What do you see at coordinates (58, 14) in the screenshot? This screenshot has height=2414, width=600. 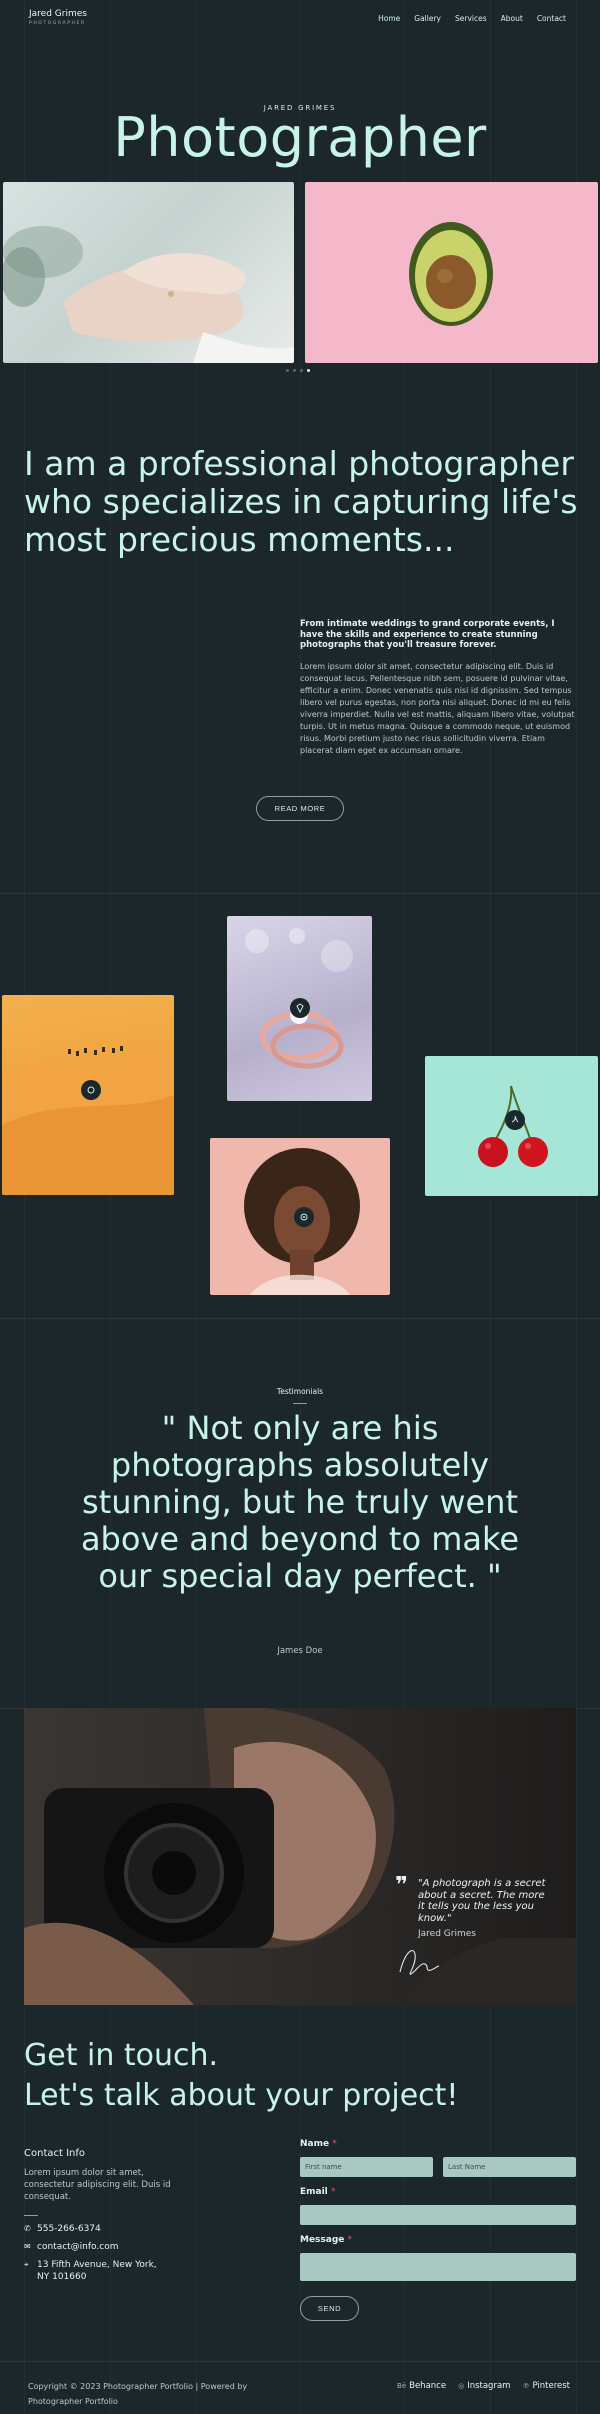 I see `brand-name: Jared Grimes` at bounding box center [58, 14].